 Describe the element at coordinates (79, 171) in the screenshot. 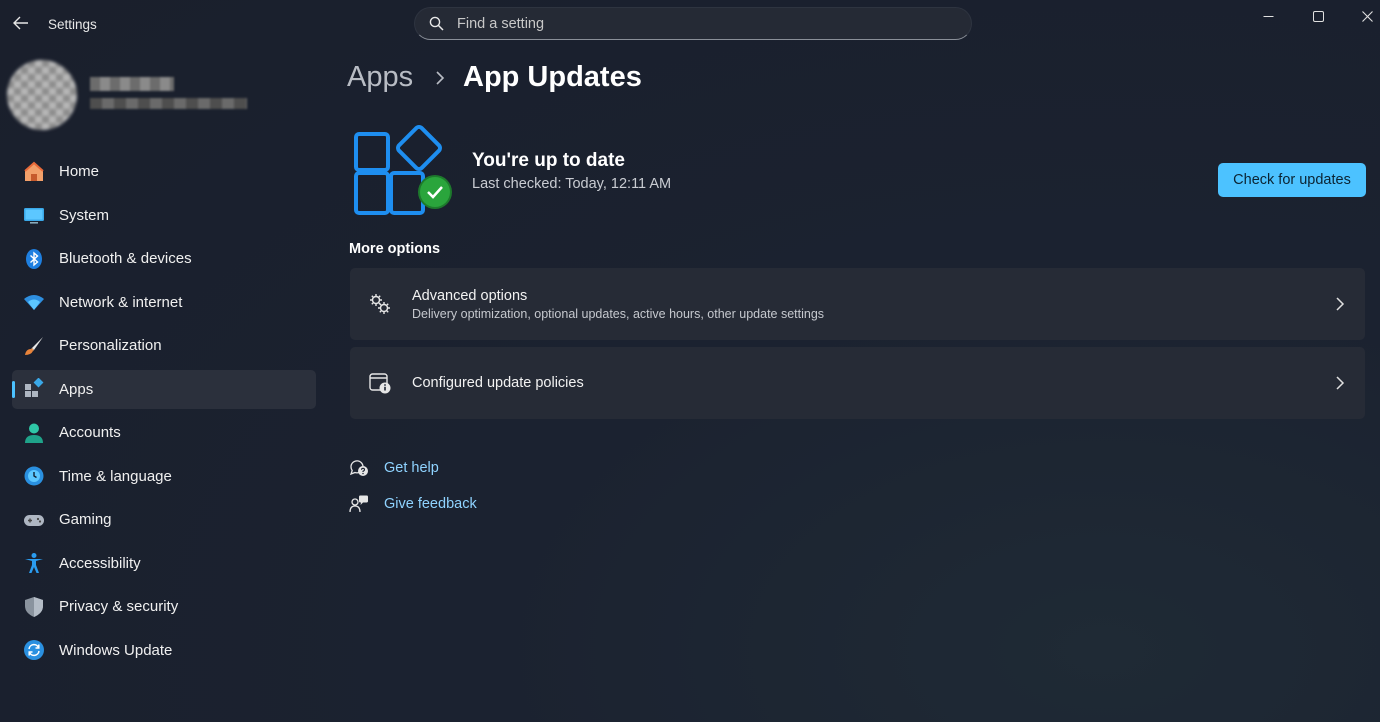

I see `sidebar-item-label: Home` at that location.